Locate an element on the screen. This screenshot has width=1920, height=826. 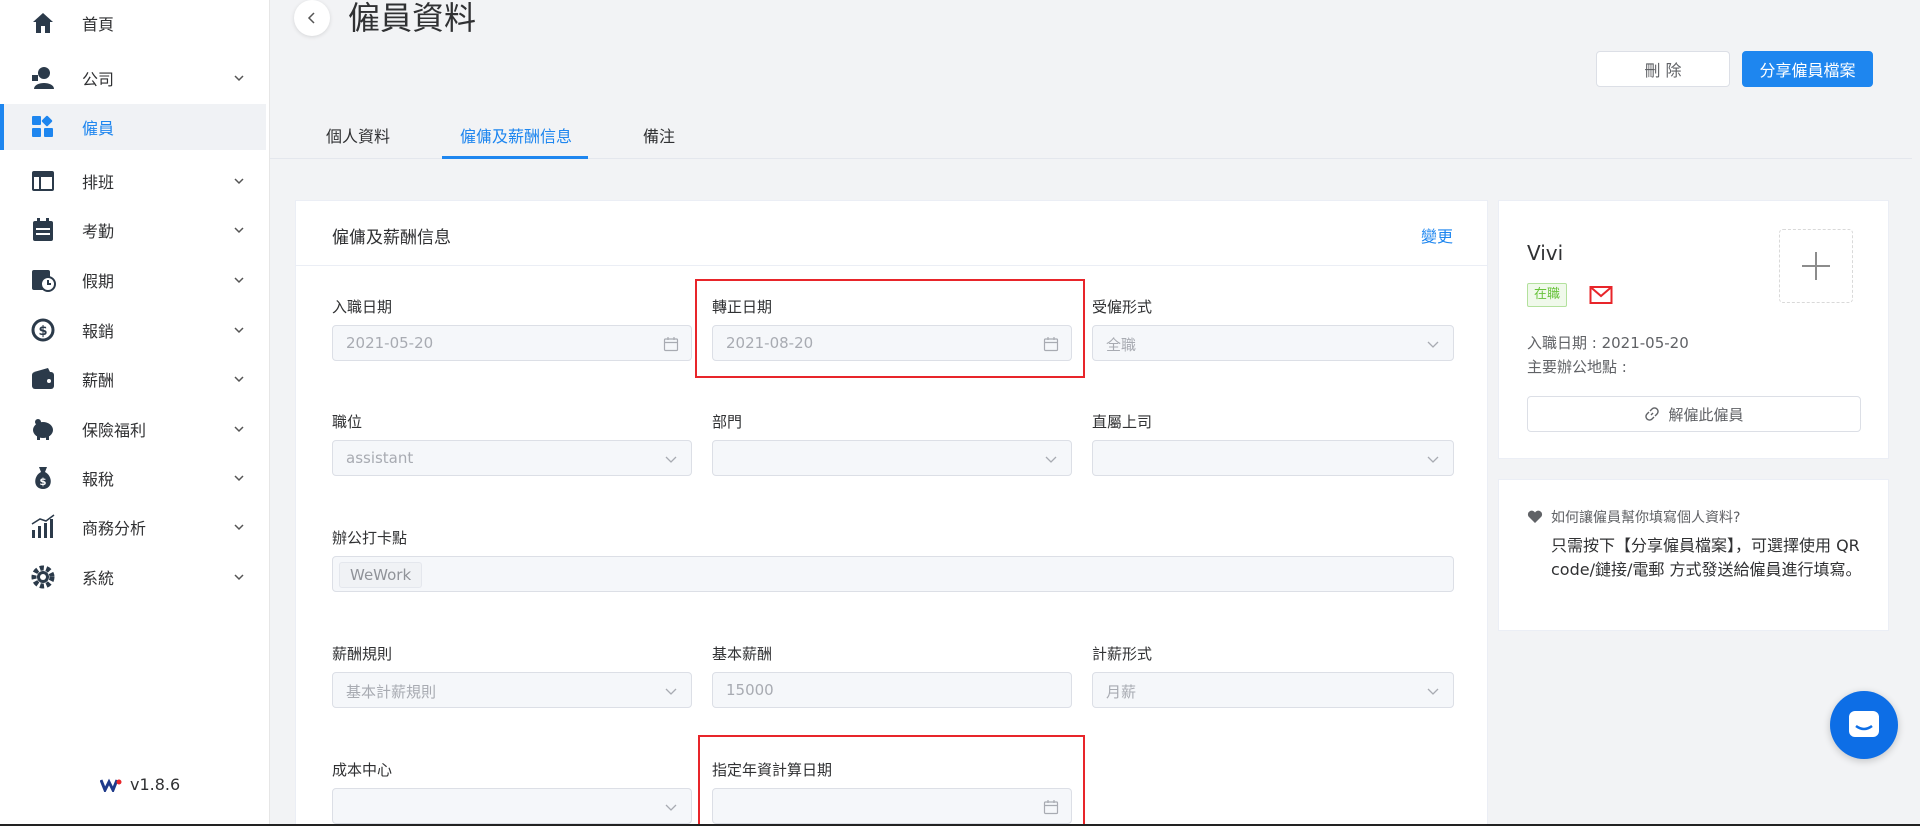
version-label: v1.8.6 is located at coordinates (155, 784).